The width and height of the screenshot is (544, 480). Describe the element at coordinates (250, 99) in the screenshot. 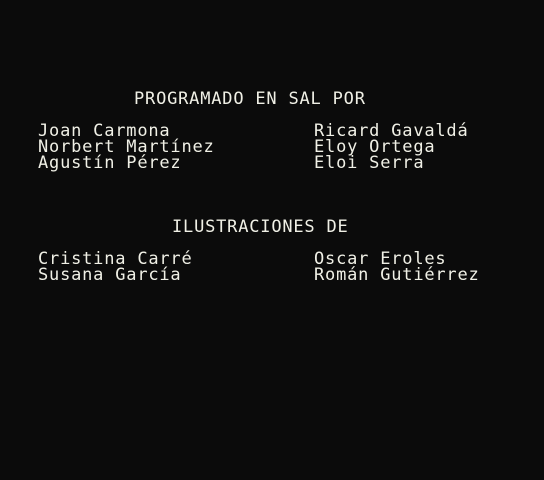

I see `programming-heading: PROGRAMADO EN SAL POR` at that location.